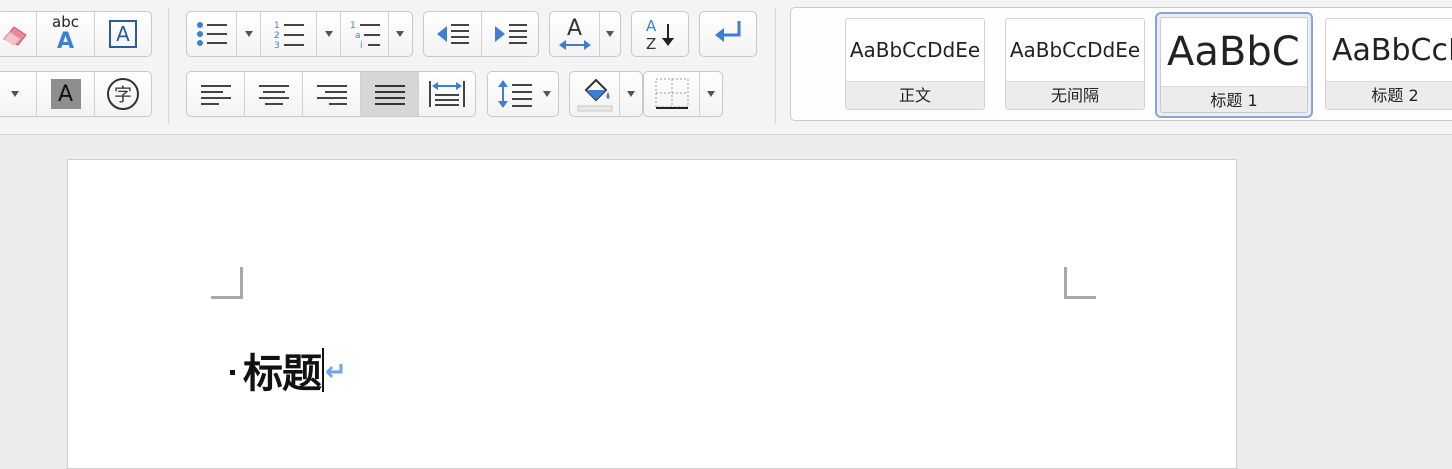 This screenshot has height=469, width=1452. What do you see at coordinates (232, 372) in the screenshot?
I see `heading-bullet-marker` at bounding box center [232, 372].